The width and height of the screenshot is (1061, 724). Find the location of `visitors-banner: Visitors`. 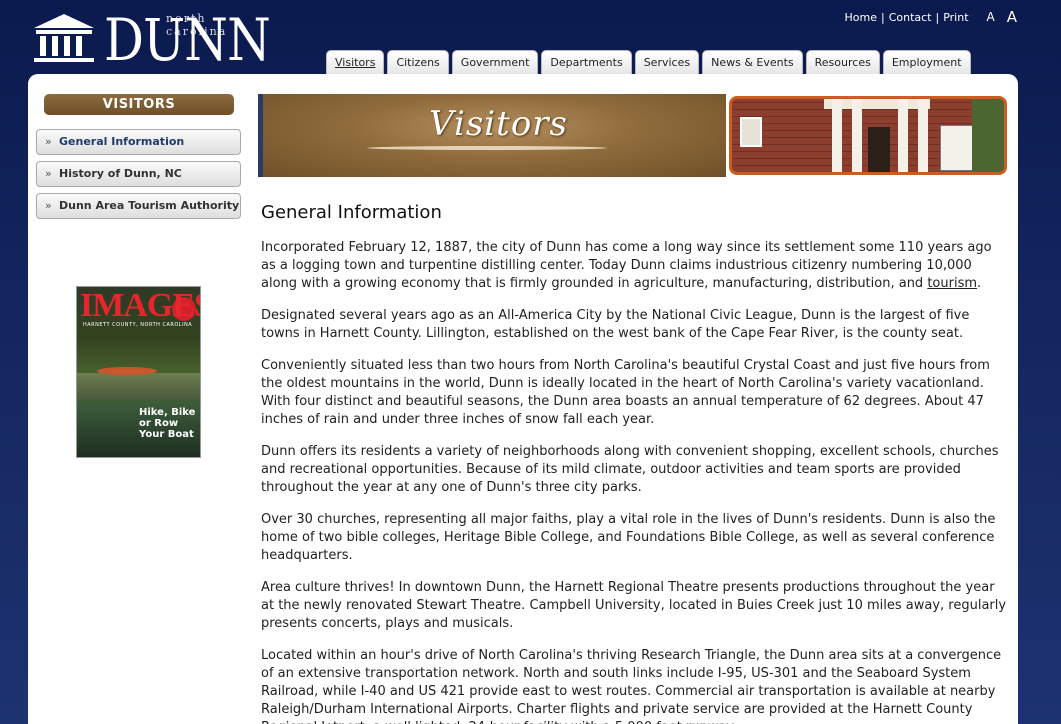

visitors-banner: Visitors is located at coordinates (492, 135).